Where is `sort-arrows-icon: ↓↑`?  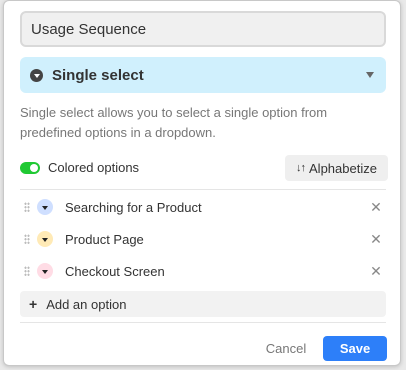
sort-arrows-icon: ↓↑ is located at coordinates (301, 168).